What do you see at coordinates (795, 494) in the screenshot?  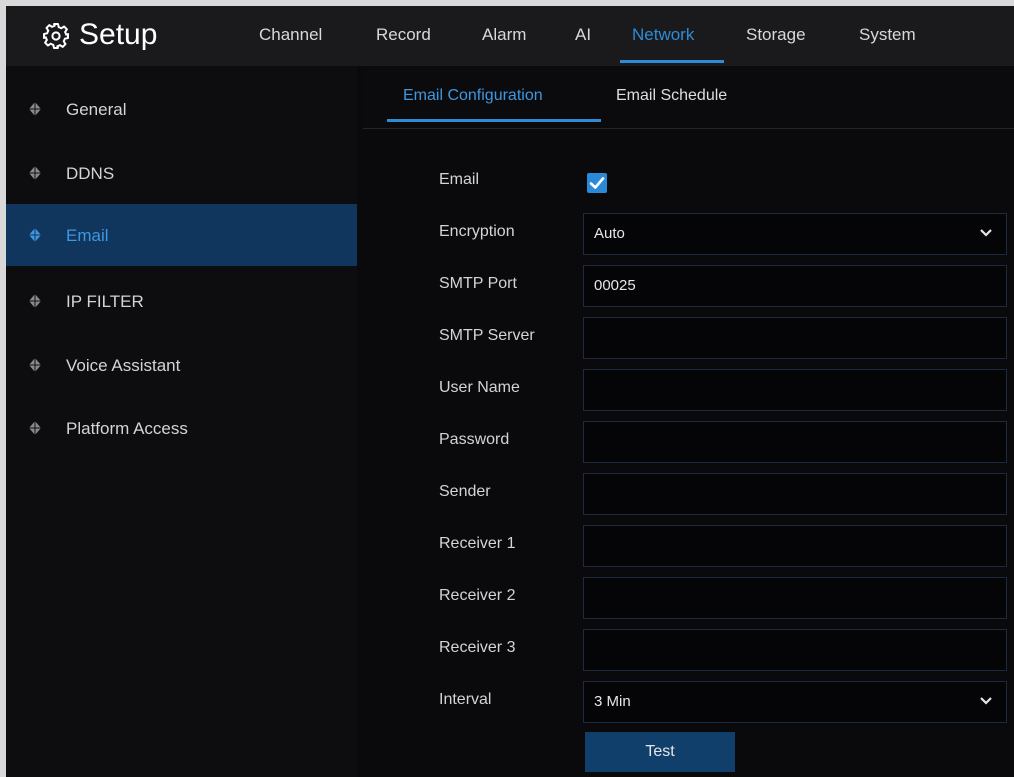 I see `sender-input` at bounding box center [795, 494].